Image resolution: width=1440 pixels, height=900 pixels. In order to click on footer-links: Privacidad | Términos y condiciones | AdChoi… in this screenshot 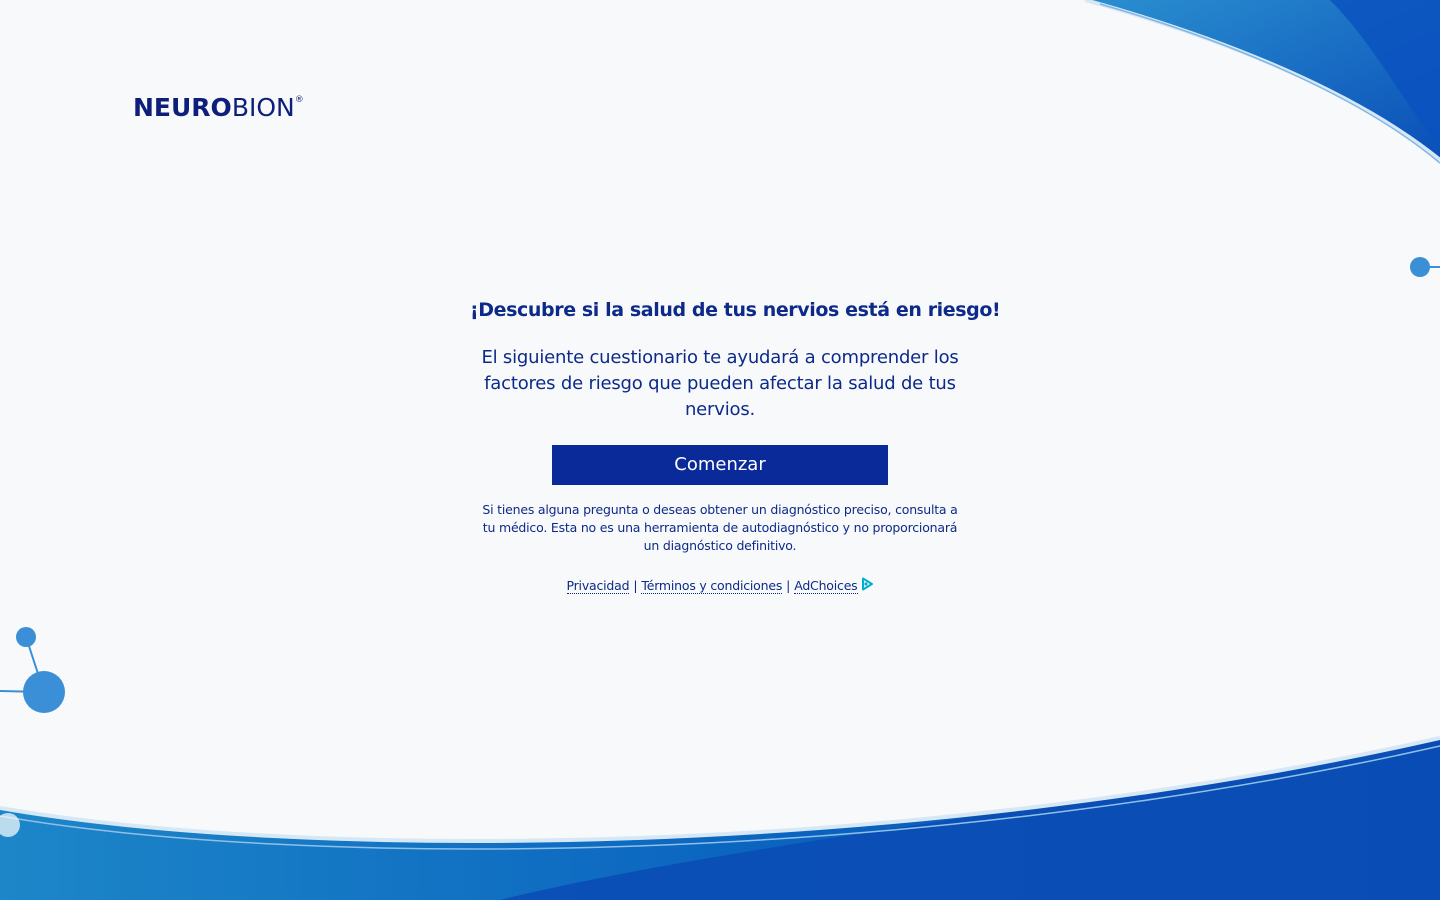, I will do `click(720, 585)`.